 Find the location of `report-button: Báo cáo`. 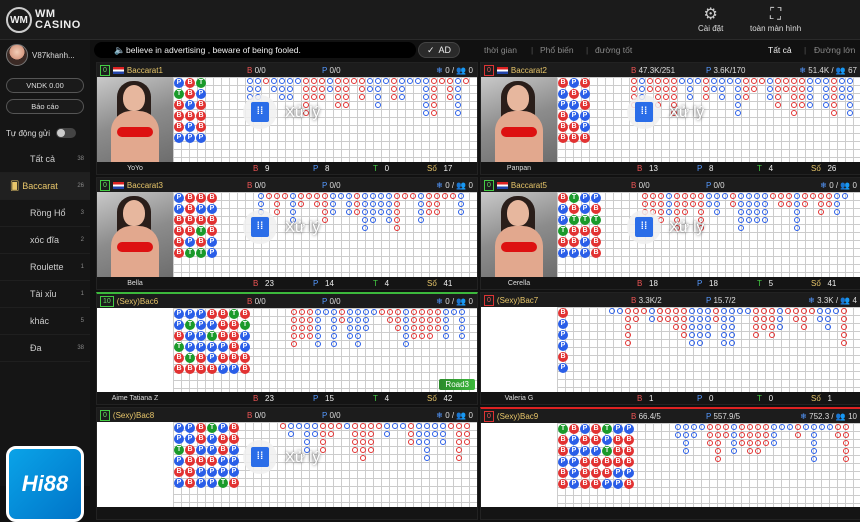

report-button: Báo cáo is located at coordinates (45, 106).